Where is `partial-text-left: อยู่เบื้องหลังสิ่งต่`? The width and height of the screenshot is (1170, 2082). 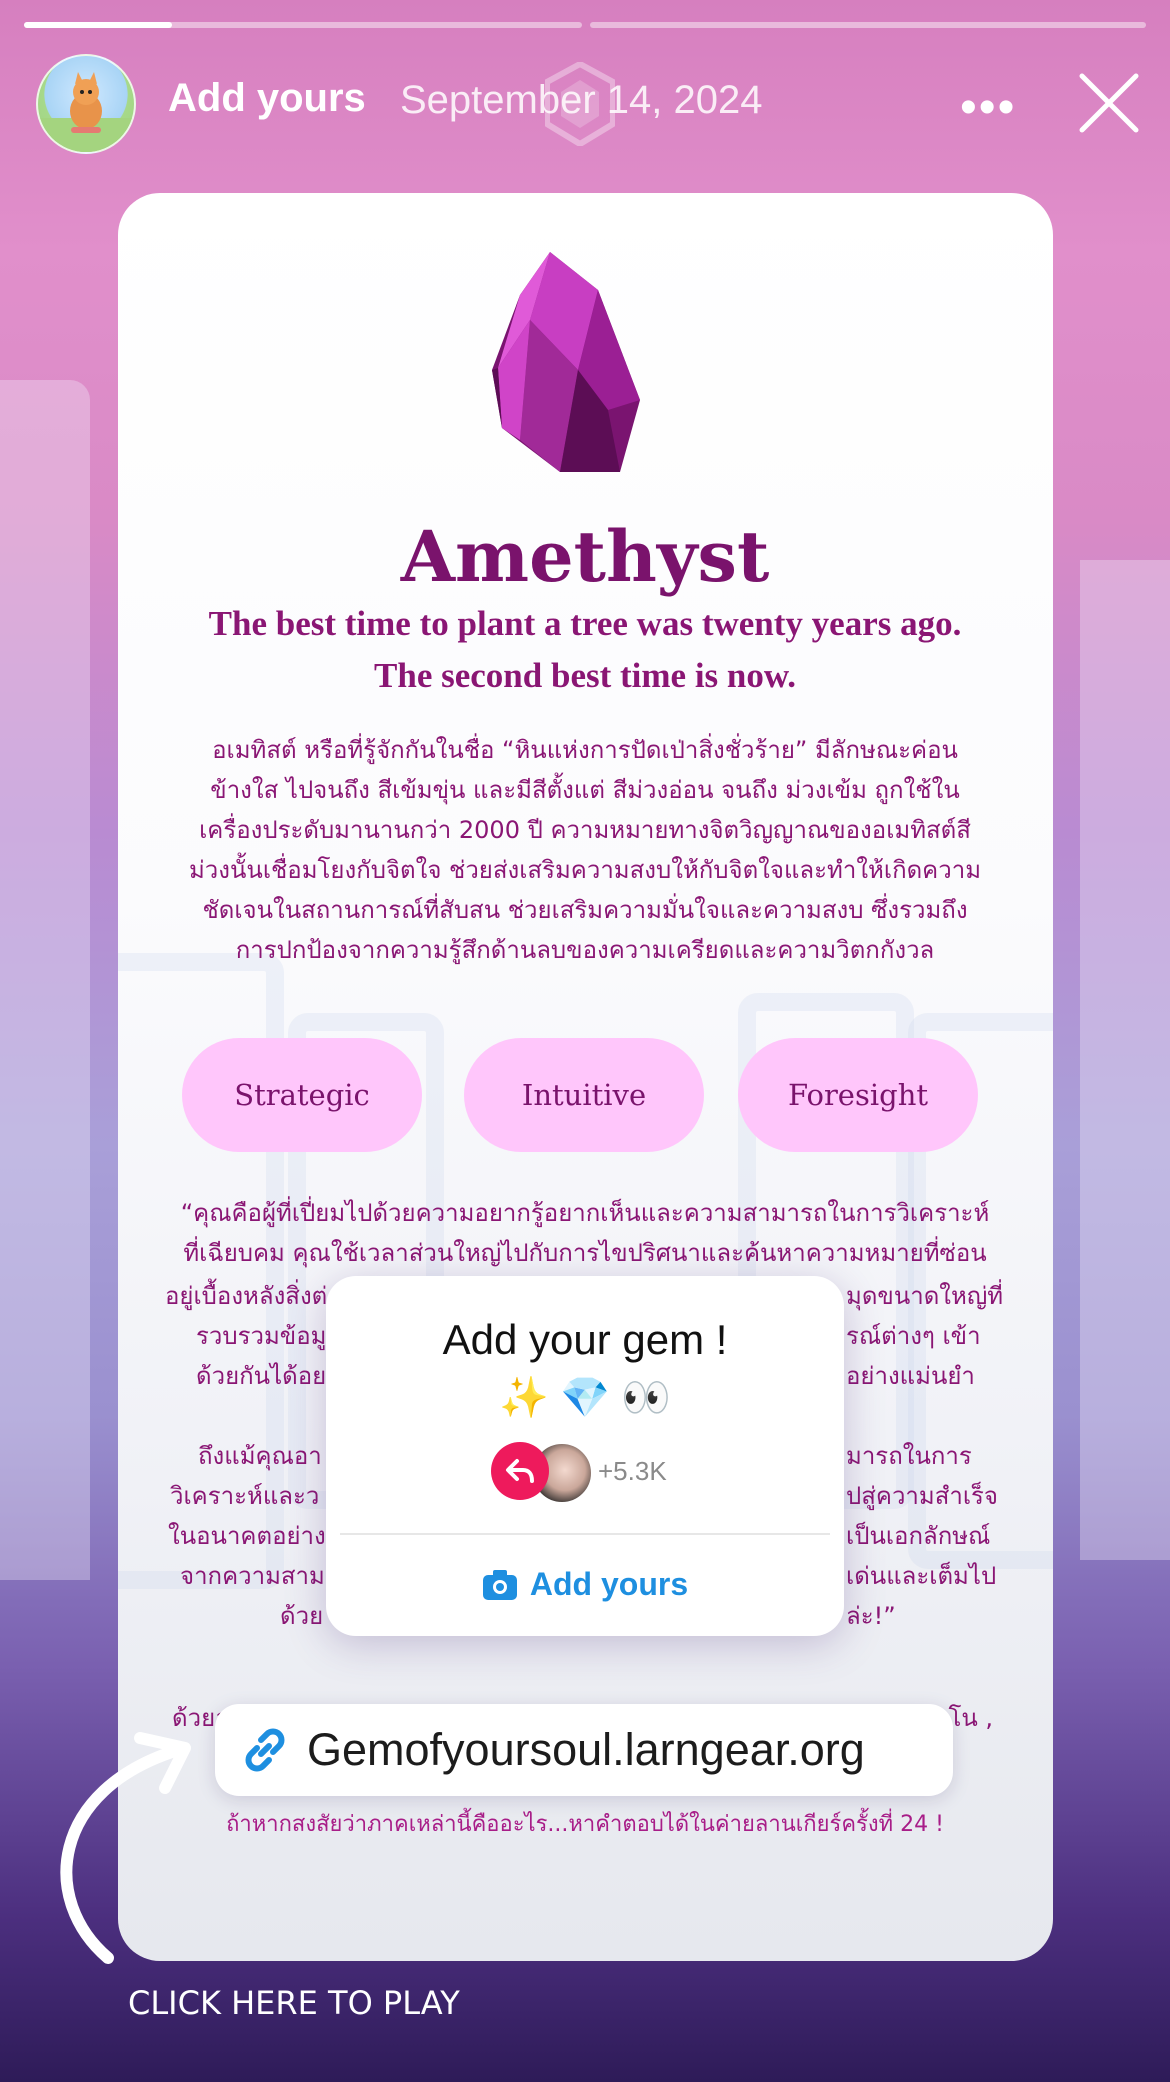
partial-text-left: อยู่เบื้องหลังสิ่งต่ is located at coordinates (246, 1296).